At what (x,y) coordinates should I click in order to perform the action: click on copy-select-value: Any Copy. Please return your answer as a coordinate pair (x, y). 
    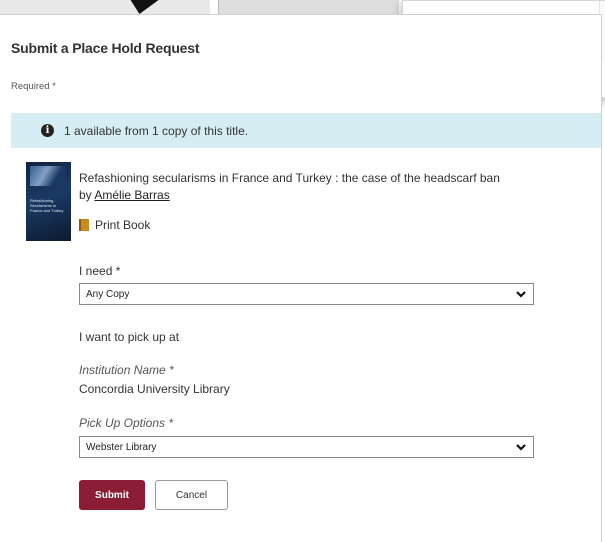
    Looking at the image, I should click on (108, 294).